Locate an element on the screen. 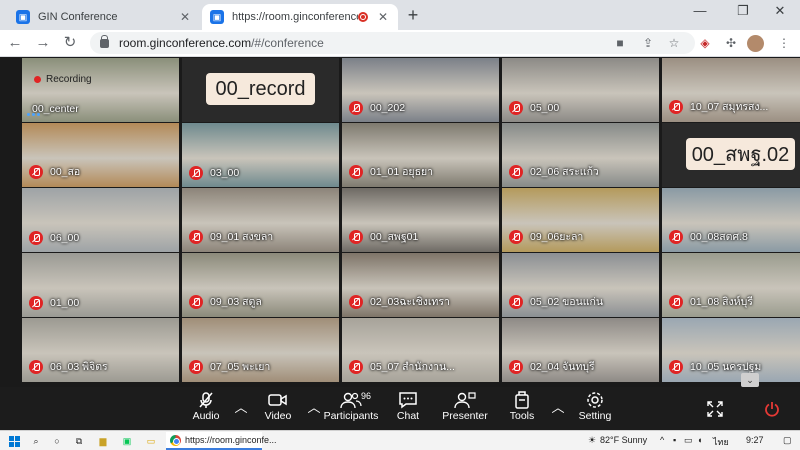 The width and height of the screenshot is (800, 450). fullscreen-icon is located at coordinates (715, 409).